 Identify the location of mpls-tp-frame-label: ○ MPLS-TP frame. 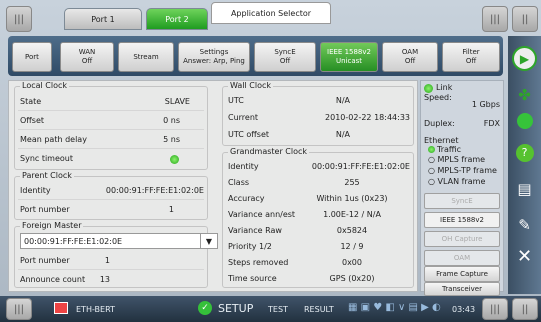
(462, 170).